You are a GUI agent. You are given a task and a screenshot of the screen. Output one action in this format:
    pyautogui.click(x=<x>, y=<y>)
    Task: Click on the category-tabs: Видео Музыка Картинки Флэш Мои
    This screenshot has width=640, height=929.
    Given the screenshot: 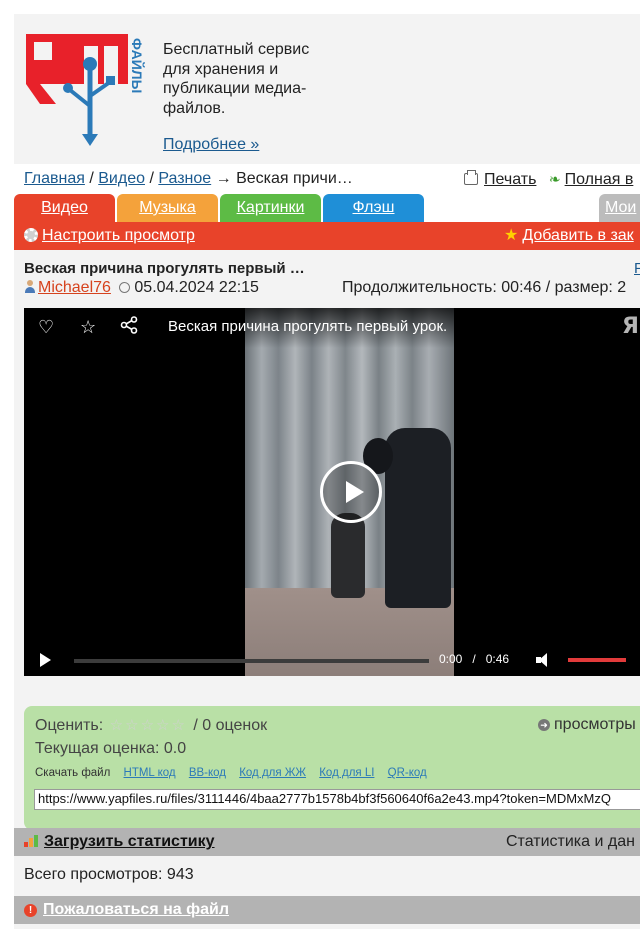 What is the action you would take?
    pyautogui.click(x=327, y=208)
    